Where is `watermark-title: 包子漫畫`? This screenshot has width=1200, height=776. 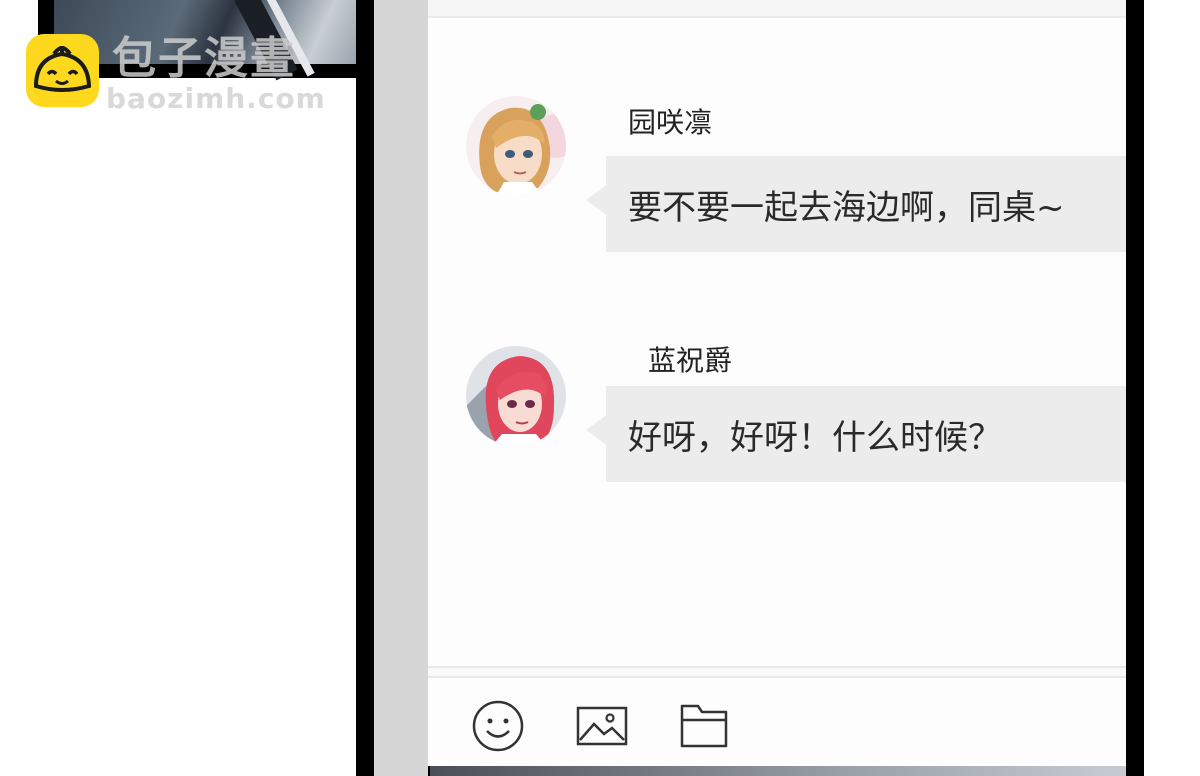
watermark-title: 包子漫畫 is located at coordinates (204, 58).